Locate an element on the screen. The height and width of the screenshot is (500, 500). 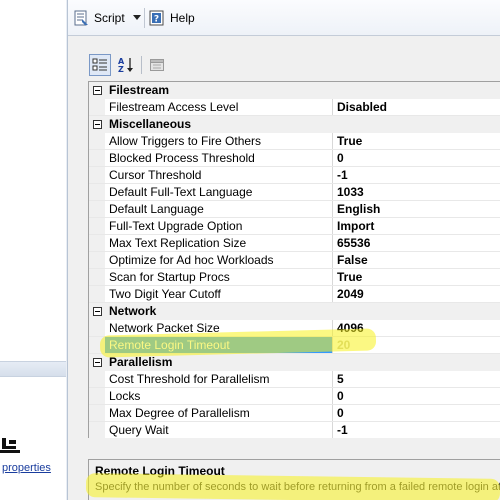
categorized-button is located at coordinates (100, 65).